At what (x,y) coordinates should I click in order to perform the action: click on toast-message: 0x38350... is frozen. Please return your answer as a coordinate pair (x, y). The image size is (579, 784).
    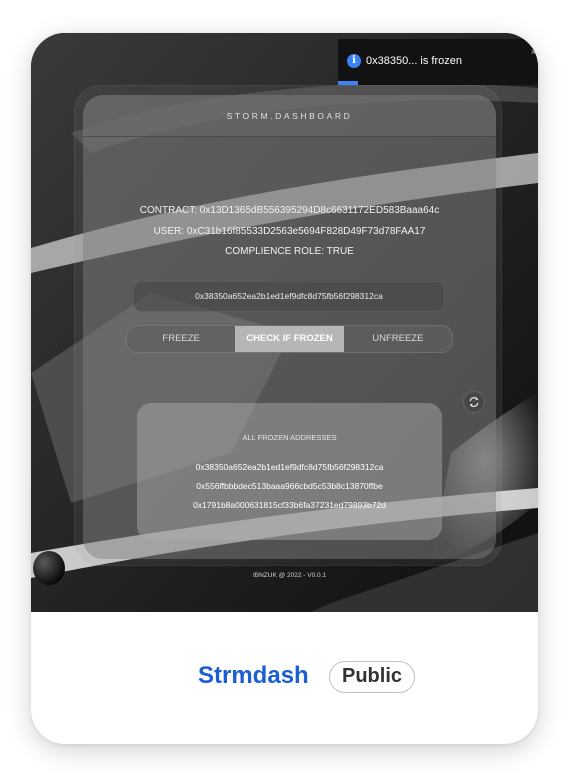
    Looking at the image, I should click on (414, 61).